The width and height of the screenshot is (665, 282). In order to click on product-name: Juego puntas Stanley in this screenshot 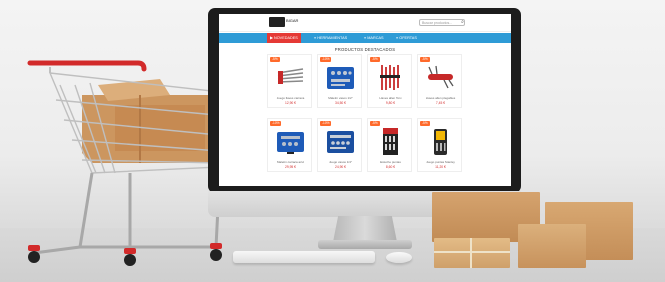, I will do `click(440, 162)`.